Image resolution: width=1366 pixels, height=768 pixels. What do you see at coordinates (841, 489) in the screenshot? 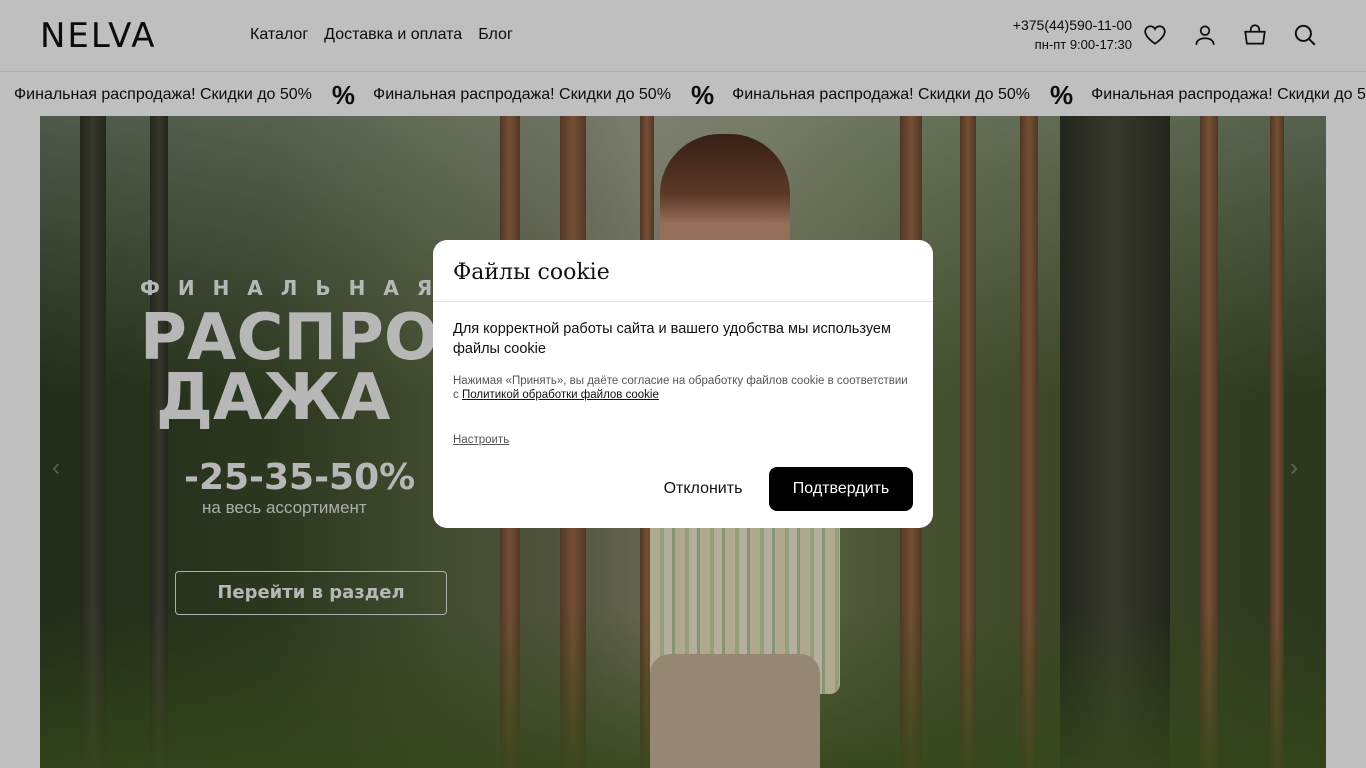
I see `accept-button: Подтвердить` at bounding box center [841, 489].